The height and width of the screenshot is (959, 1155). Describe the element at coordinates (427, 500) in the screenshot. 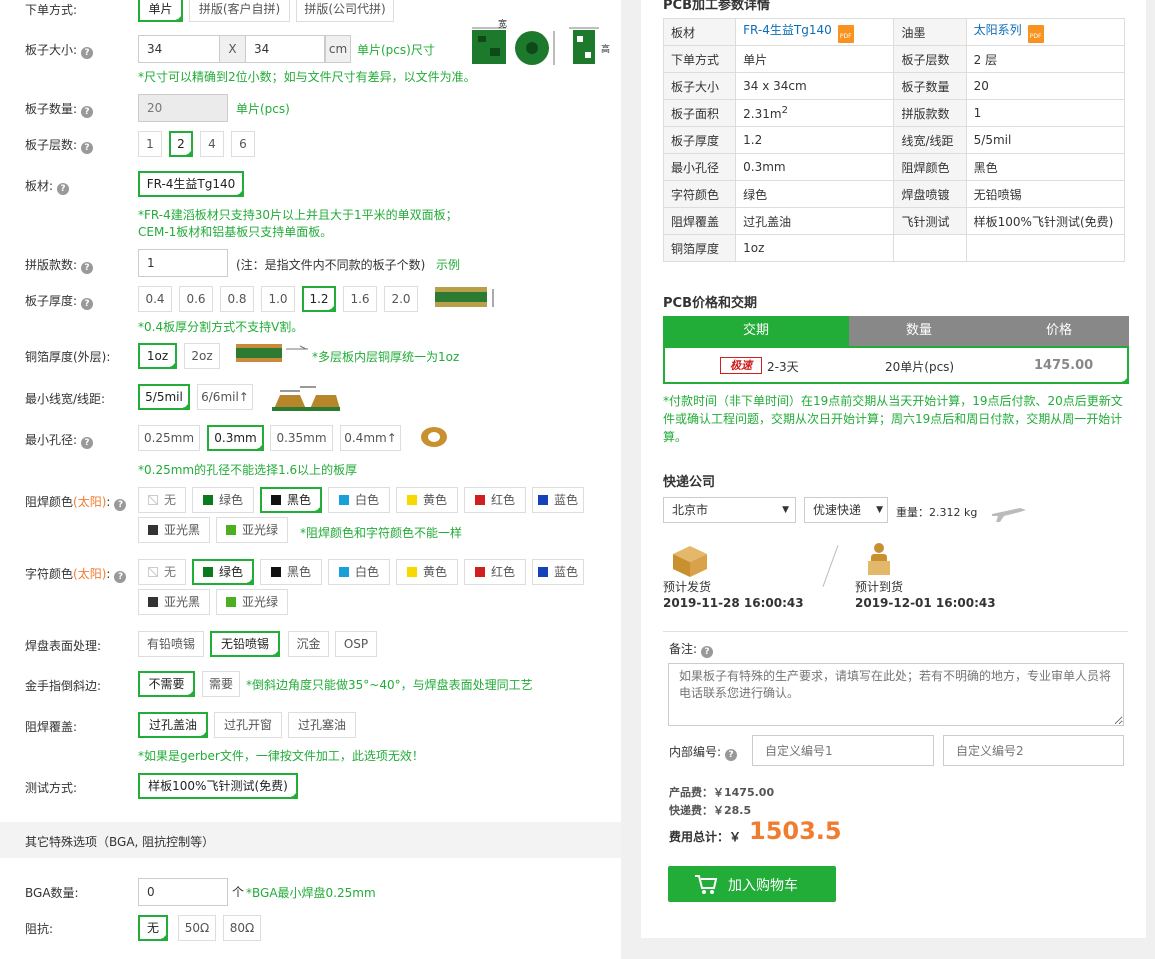

I see `mask-color-option-4: 黄色` at that location.